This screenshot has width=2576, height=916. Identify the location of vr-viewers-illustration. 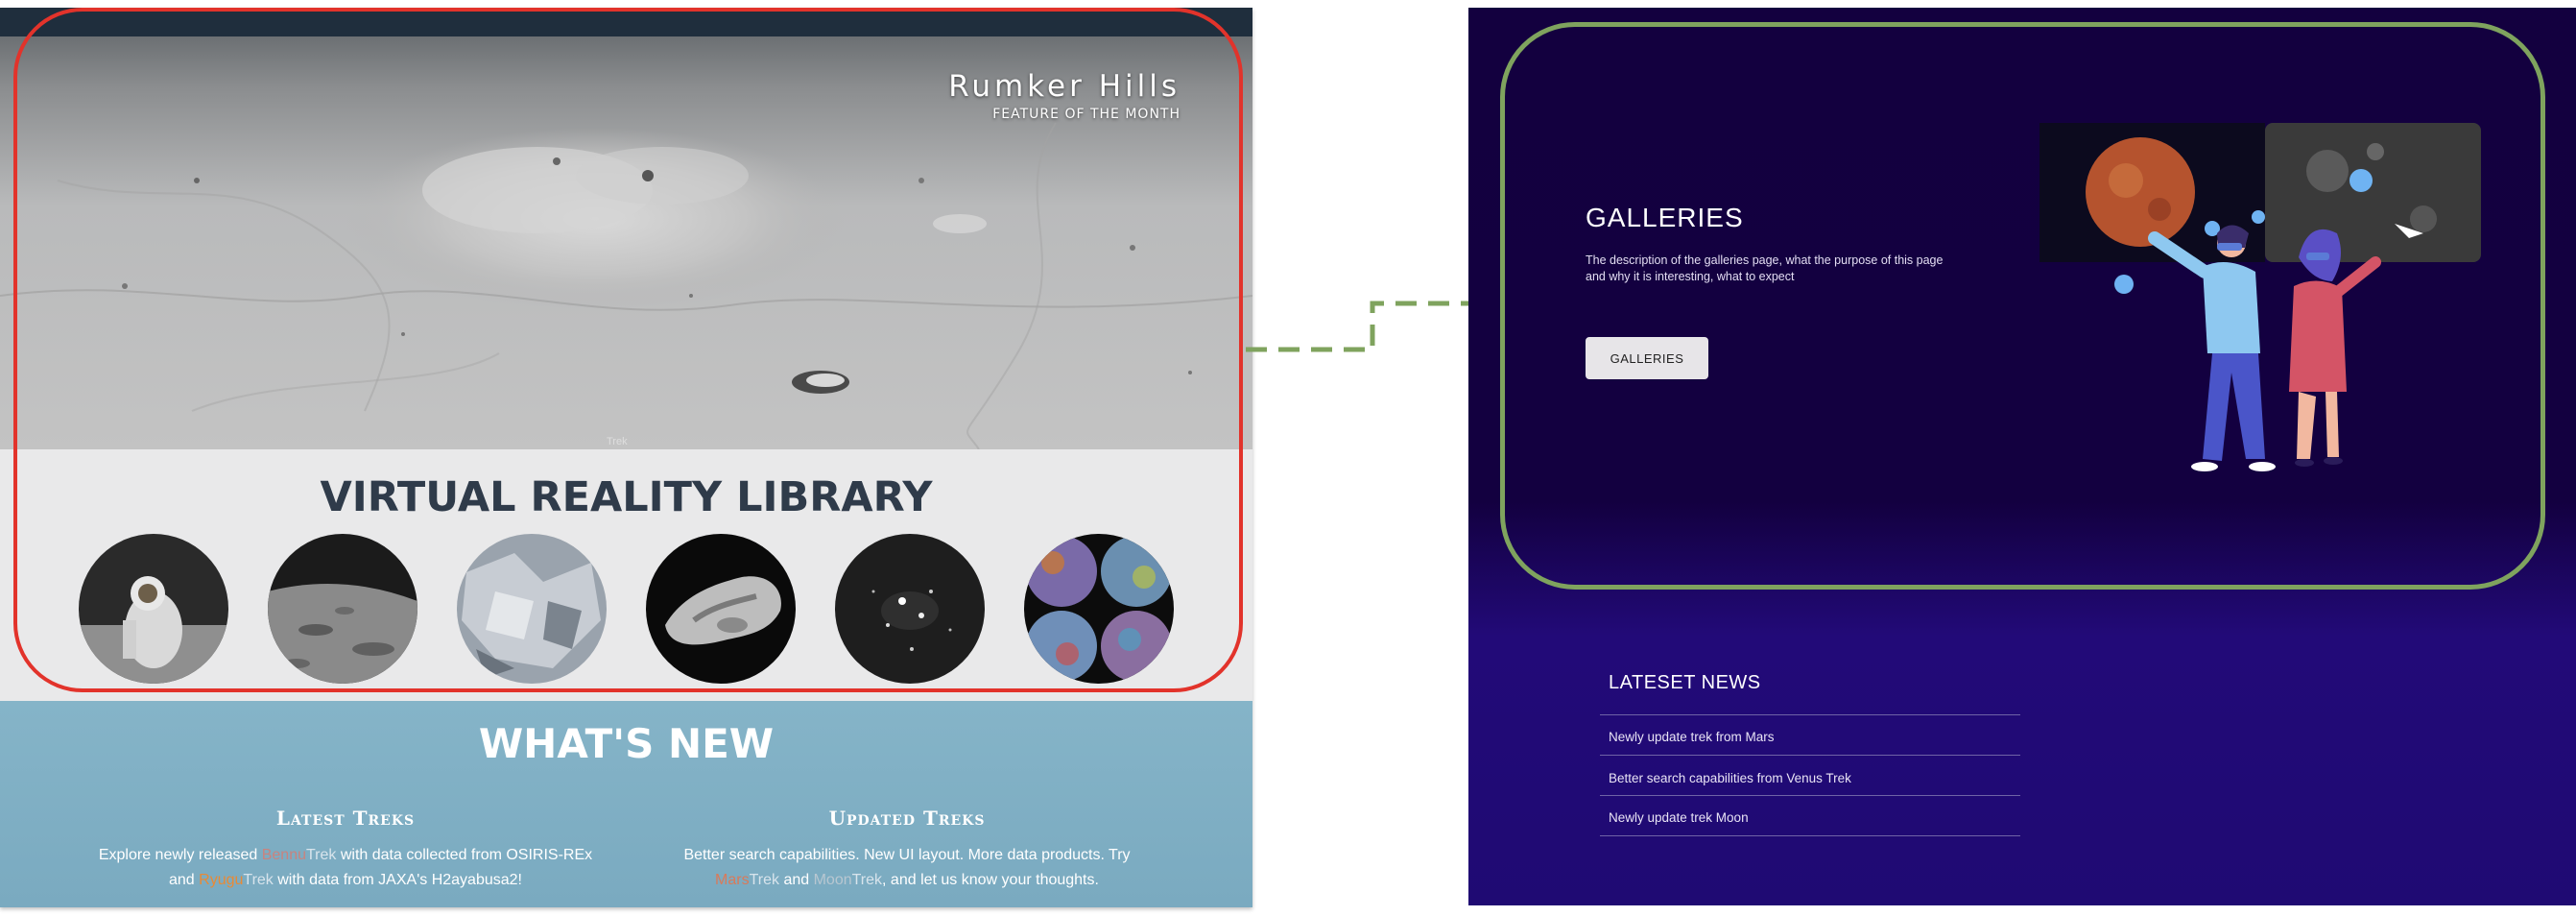
(2260, 297).